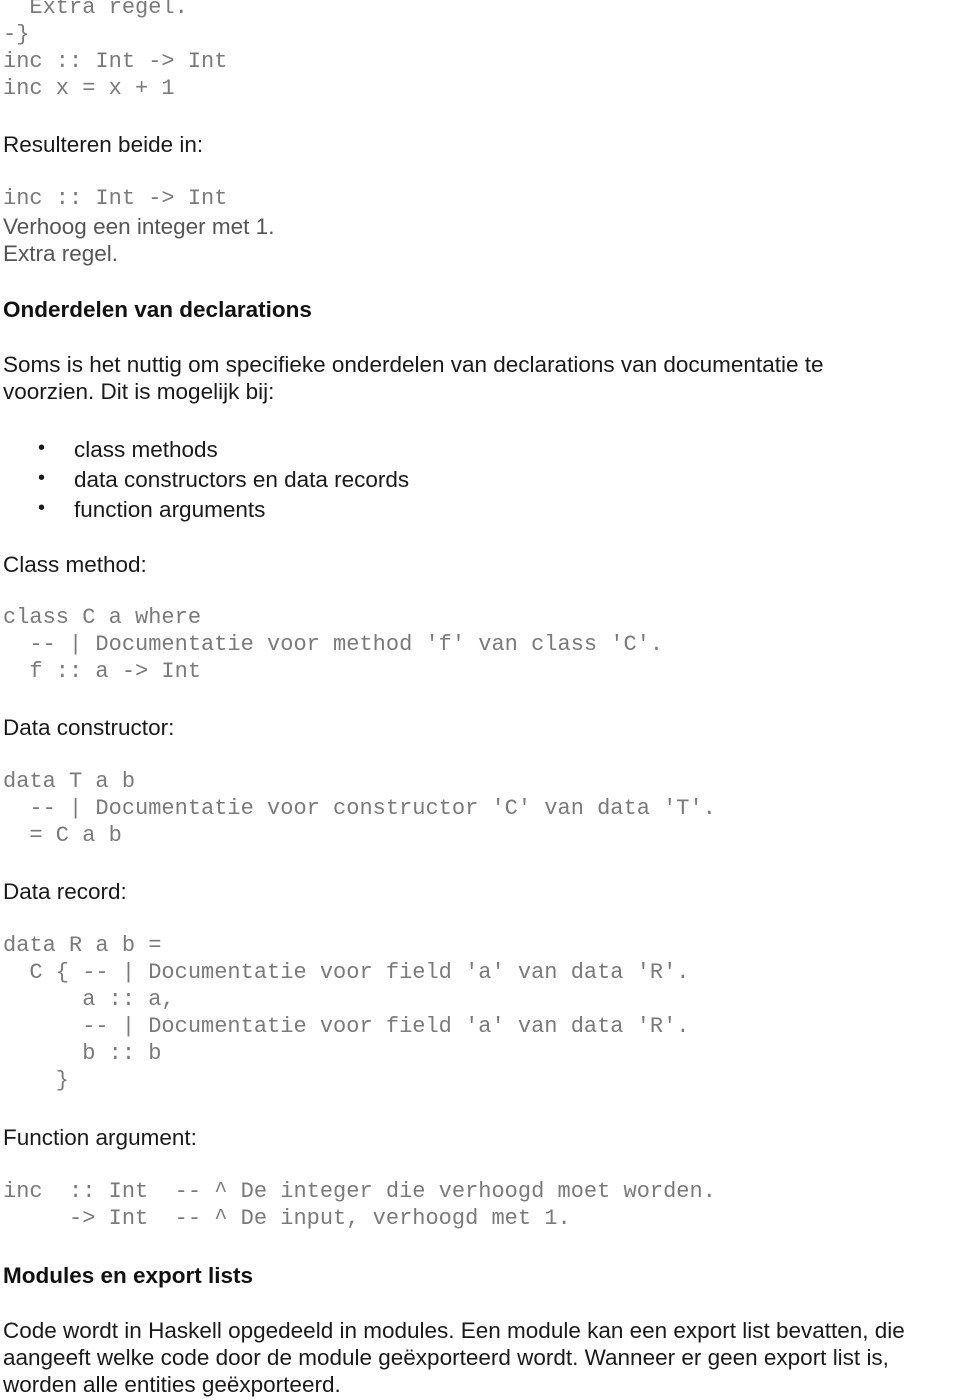 This screenshot has width=960, height=1400. I want to click on code-line: }, so click(36, 1080).